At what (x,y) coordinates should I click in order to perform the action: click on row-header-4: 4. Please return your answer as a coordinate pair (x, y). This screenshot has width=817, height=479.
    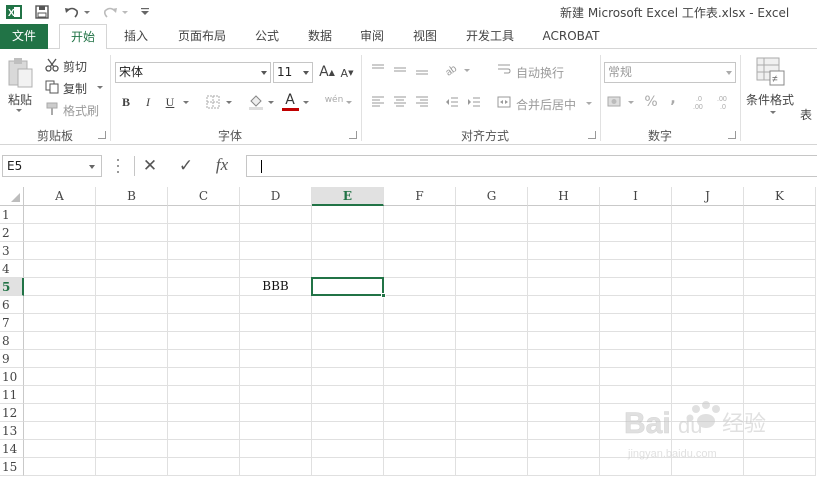
    Looking at the image, I should click on (12, 269).